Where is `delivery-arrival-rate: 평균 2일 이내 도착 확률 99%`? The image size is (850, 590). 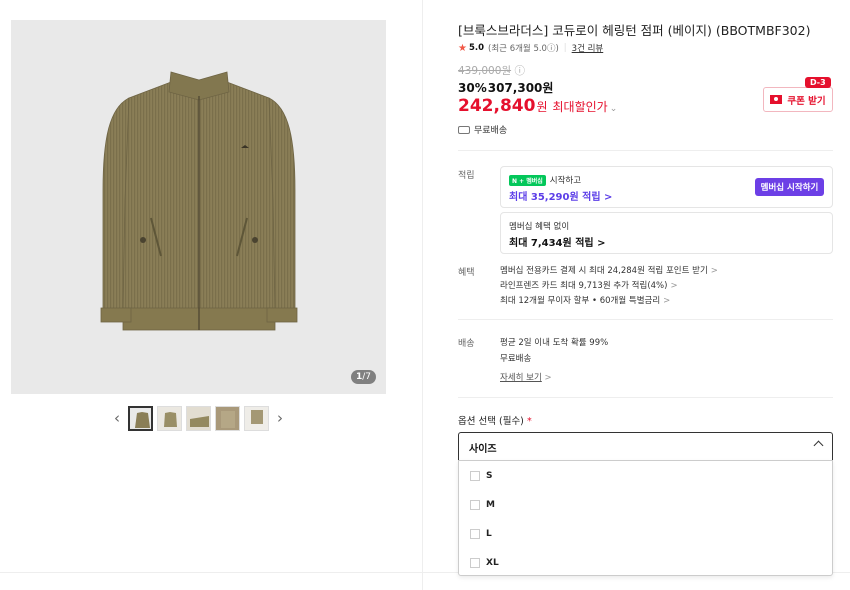
delivery-arrival-rate: 평균 2일 이내 도착 확률 99% is located at coordinates (554, 343).